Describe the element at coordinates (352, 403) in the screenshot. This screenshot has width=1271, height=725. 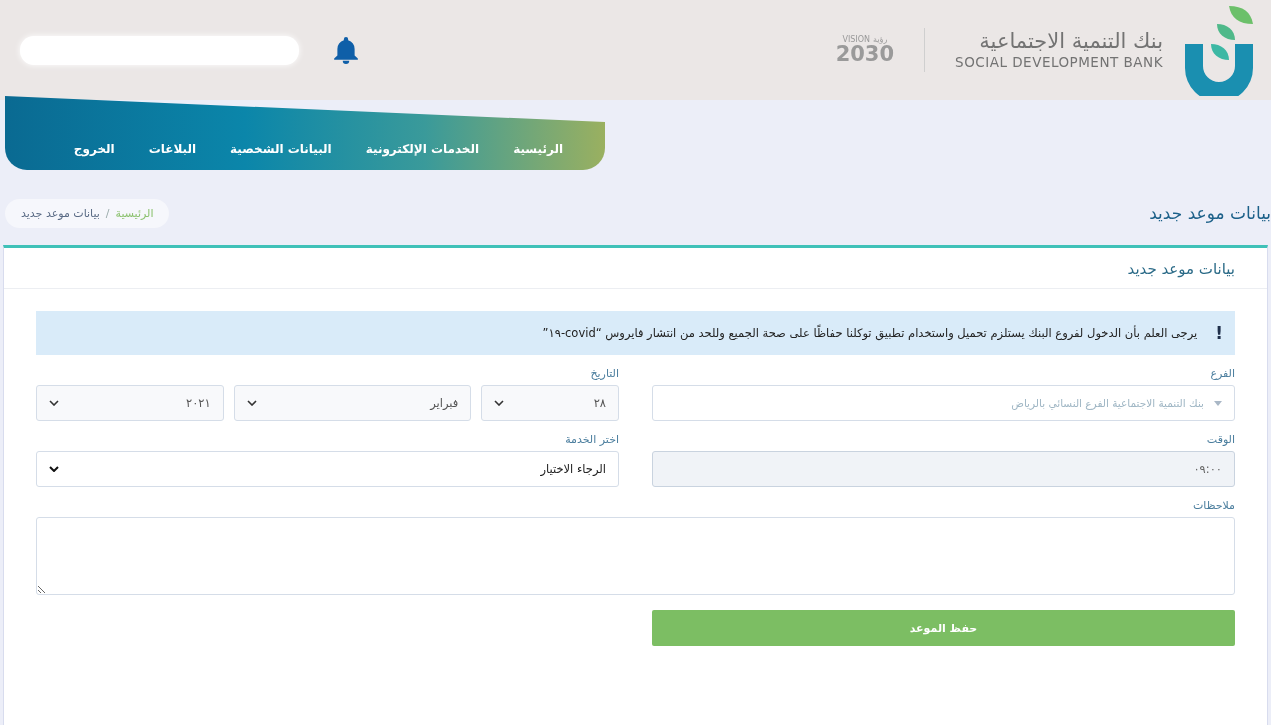
I see `date-select: فبراير` at that location.